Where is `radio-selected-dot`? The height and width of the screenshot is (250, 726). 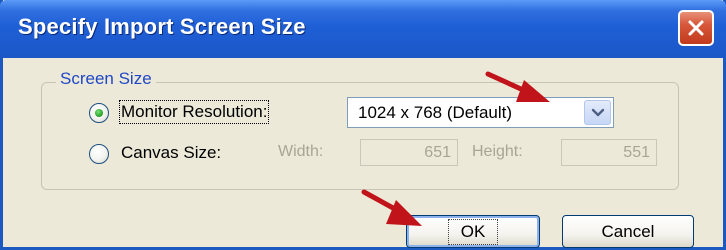
radio-selected-dot is located at coordinates (99, 113).